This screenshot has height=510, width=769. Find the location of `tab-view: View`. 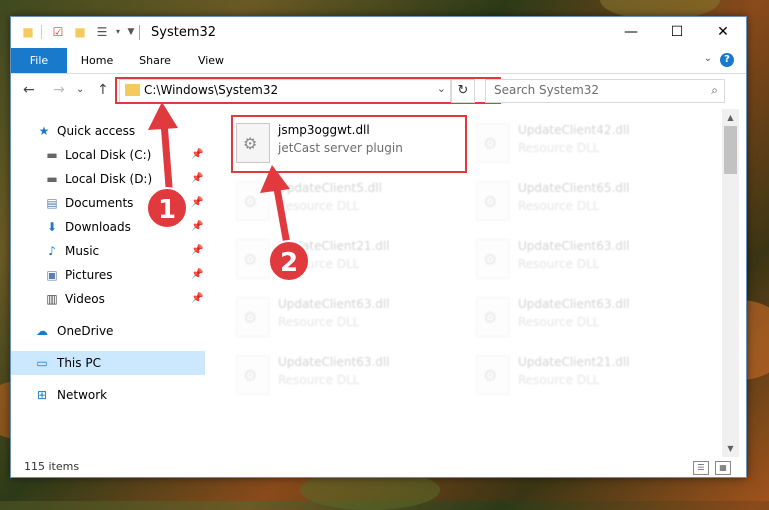

tab-view: View is located at coordinates (211, 60).